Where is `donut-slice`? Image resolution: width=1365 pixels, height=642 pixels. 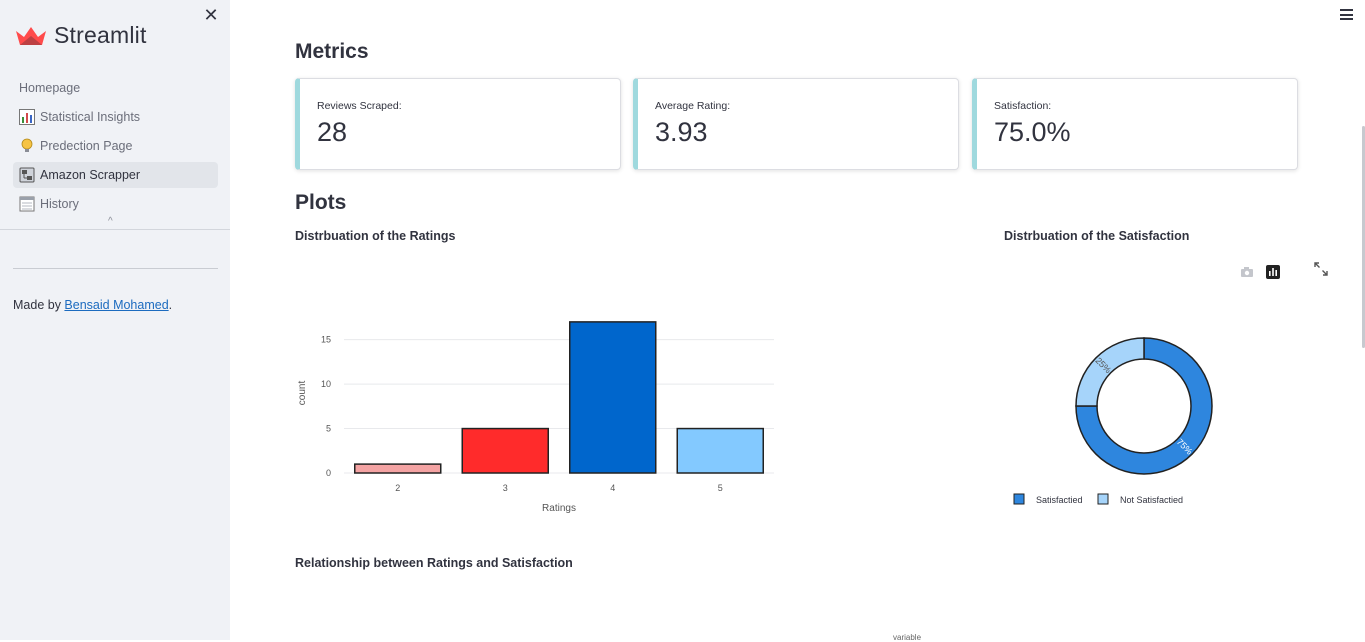 donut-slice is located at coordinates (1110, 372).